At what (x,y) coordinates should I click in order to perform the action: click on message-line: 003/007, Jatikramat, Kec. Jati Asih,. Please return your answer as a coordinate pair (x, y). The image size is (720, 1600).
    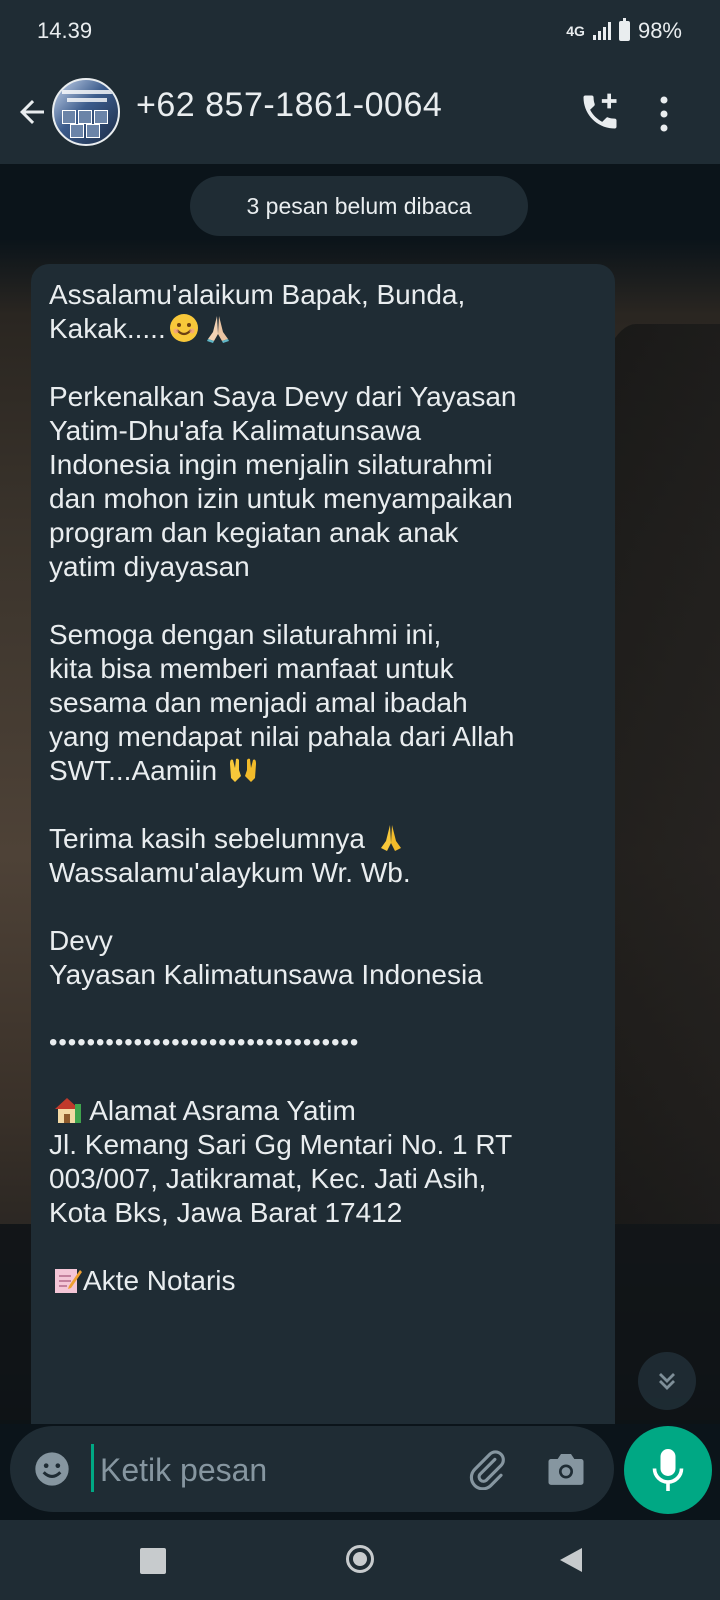
    Looking at the image, I should click on (268, 1178).